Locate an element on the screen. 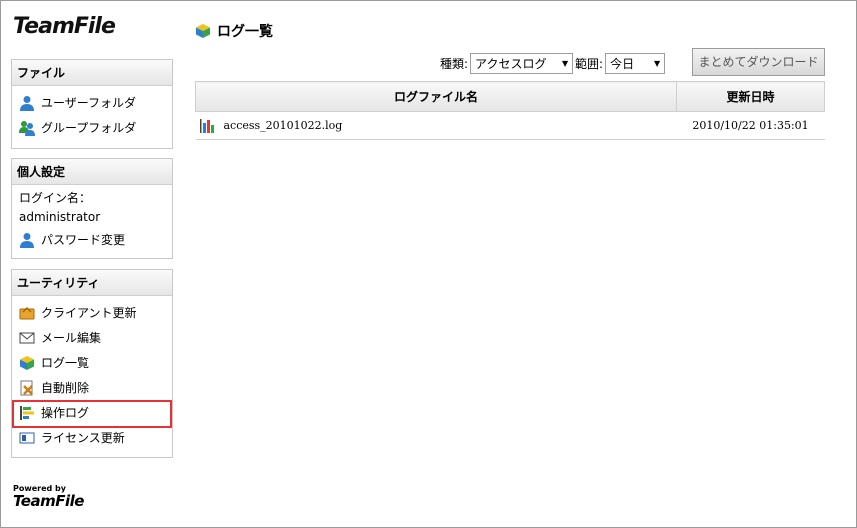 Image resolution: width=857 pixels, height=528 pixels. filter-toolbar: 種類: アクセスログ ▼ 範囲: 今日 ▼ is located at coordinates (553, 63).